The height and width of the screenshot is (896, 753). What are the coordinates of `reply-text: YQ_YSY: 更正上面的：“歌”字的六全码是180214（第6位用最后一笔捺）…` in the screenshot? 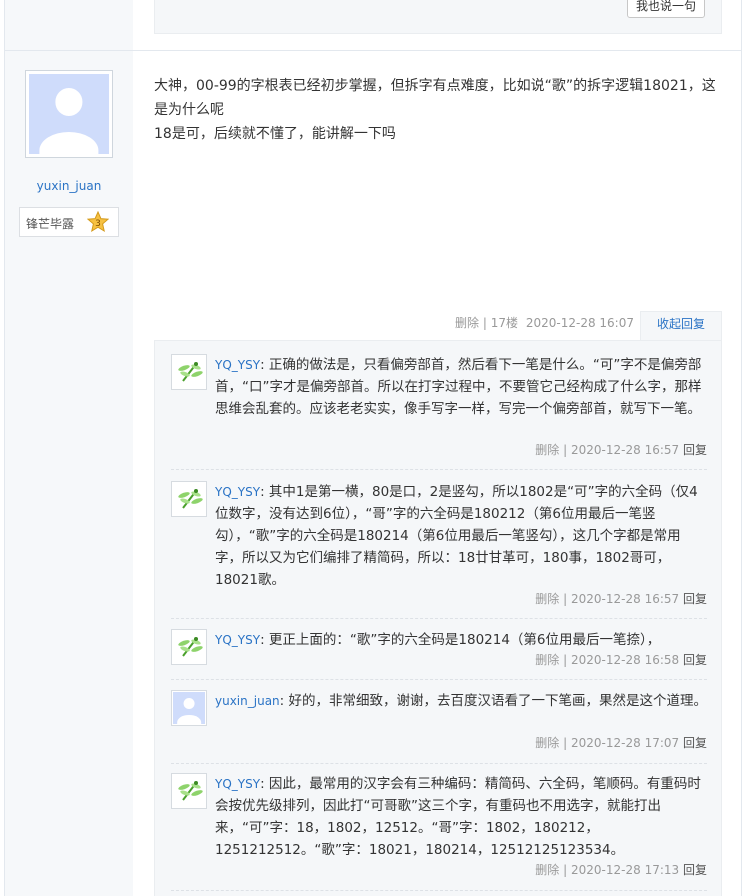 It's located at (438, 640).